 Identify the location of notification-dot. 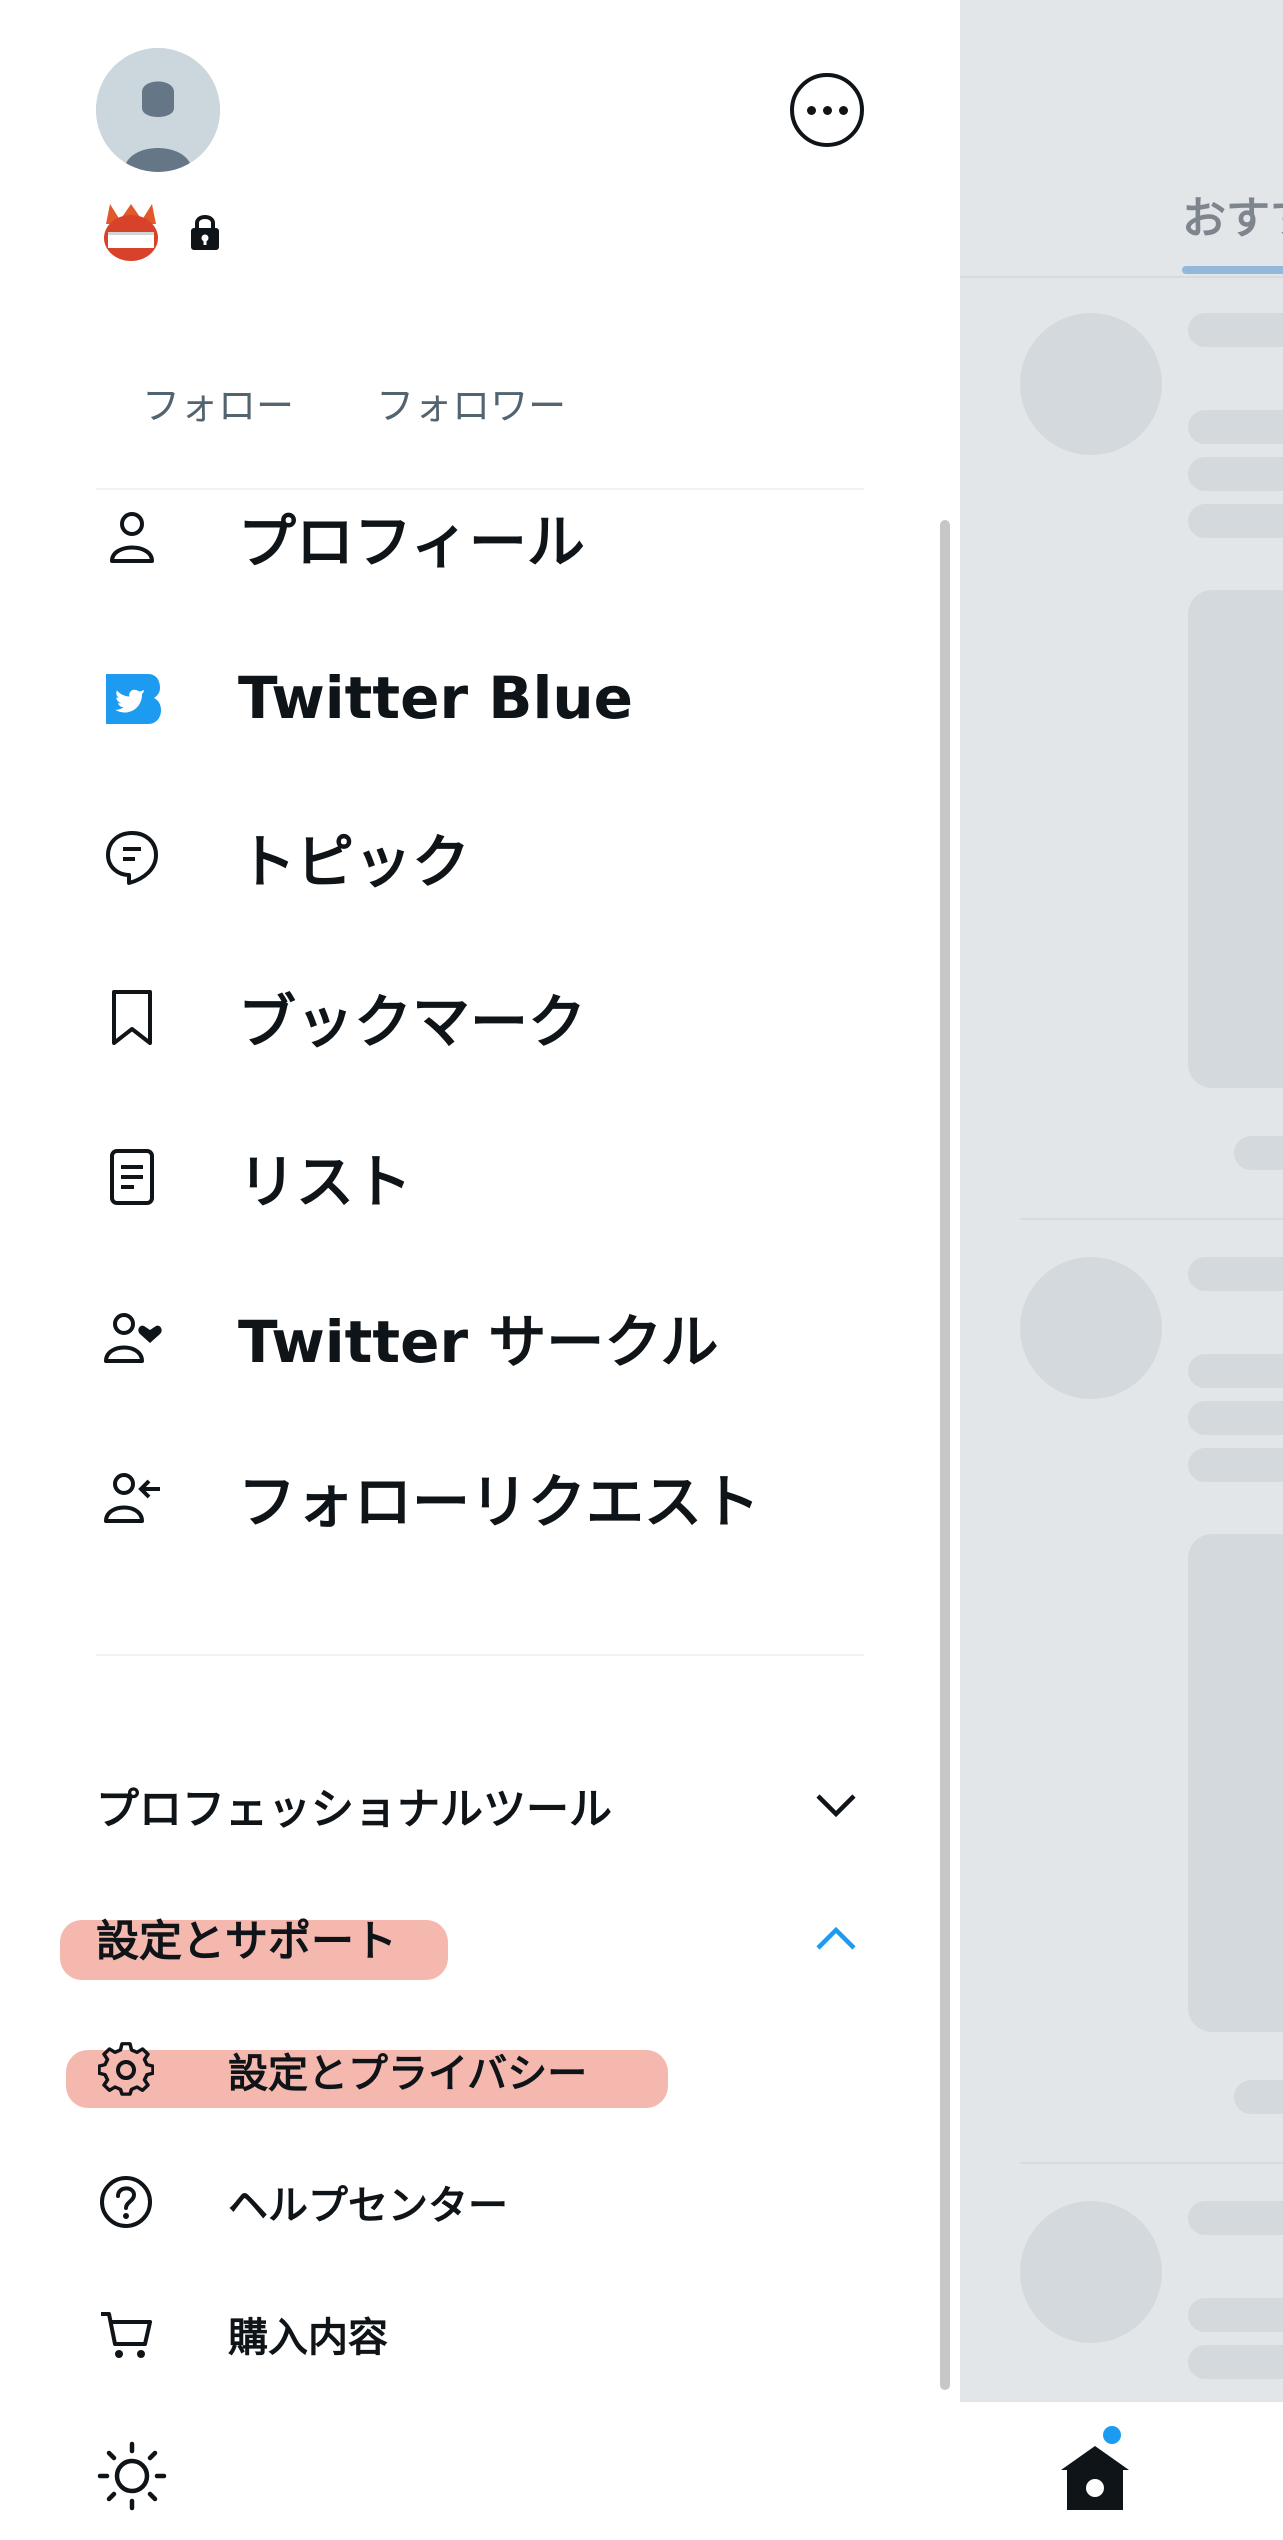
(1112, 2435).